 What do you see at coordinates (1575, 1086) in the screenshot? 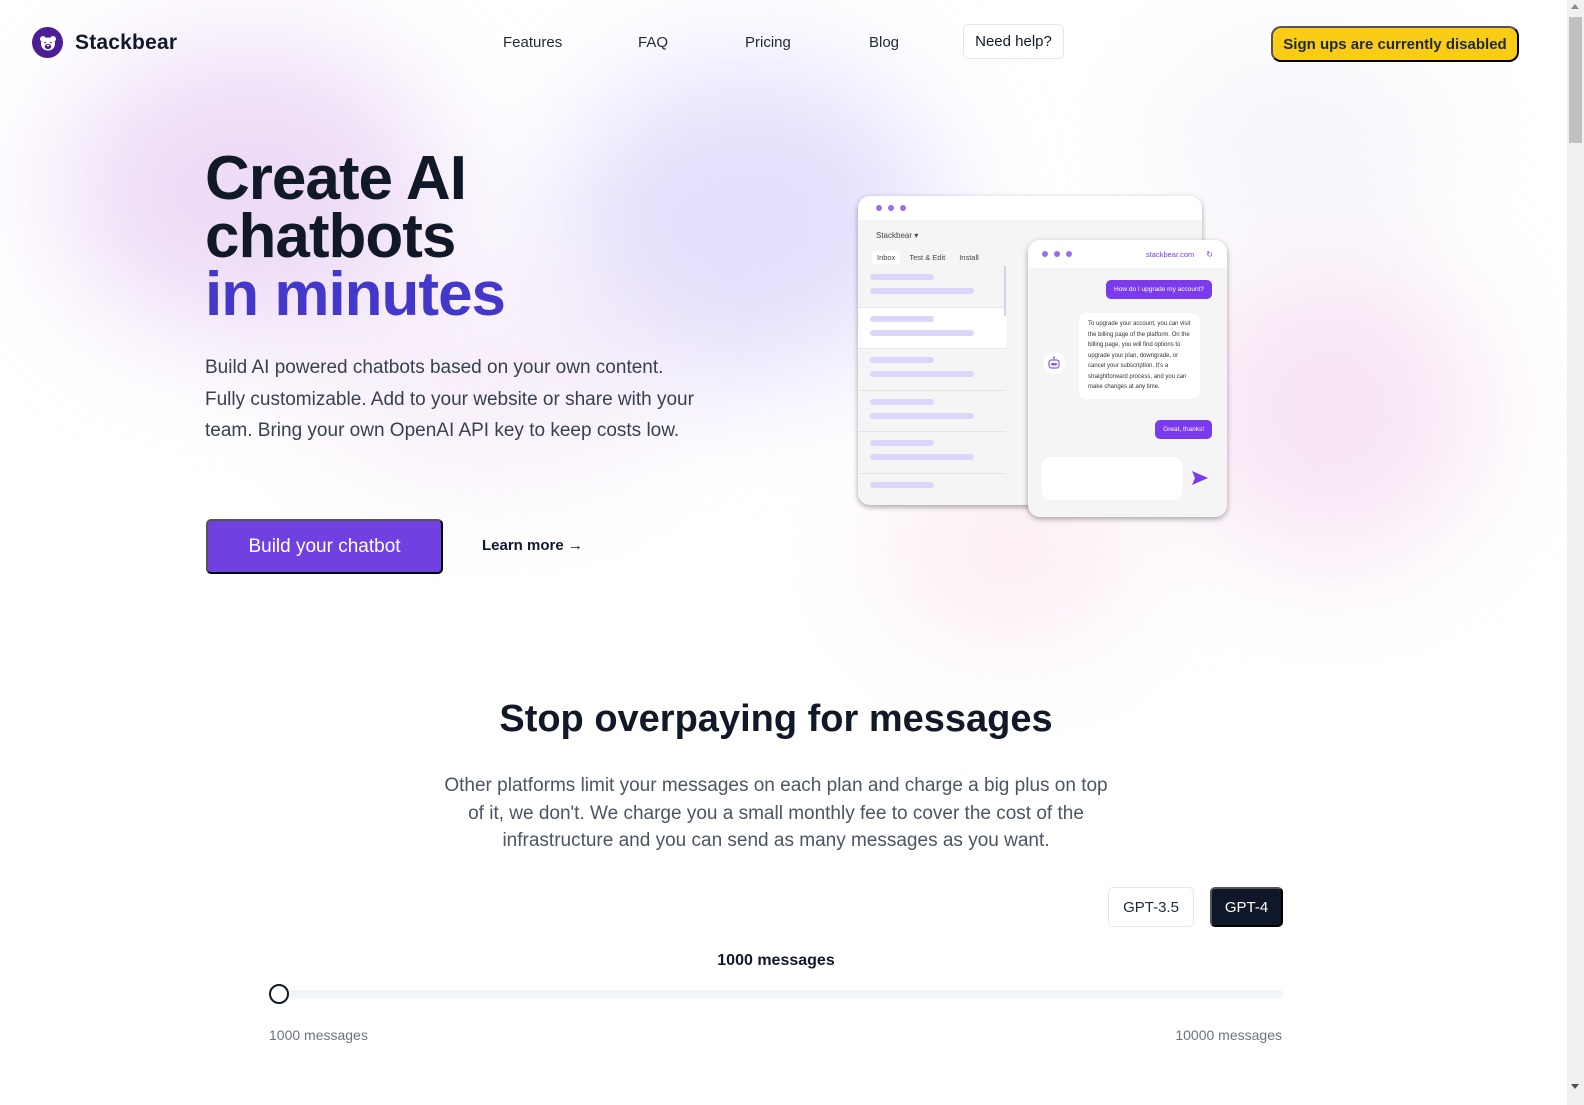
I see `scroll-down-arrow-icon` at bounding box center [1575, 1086].